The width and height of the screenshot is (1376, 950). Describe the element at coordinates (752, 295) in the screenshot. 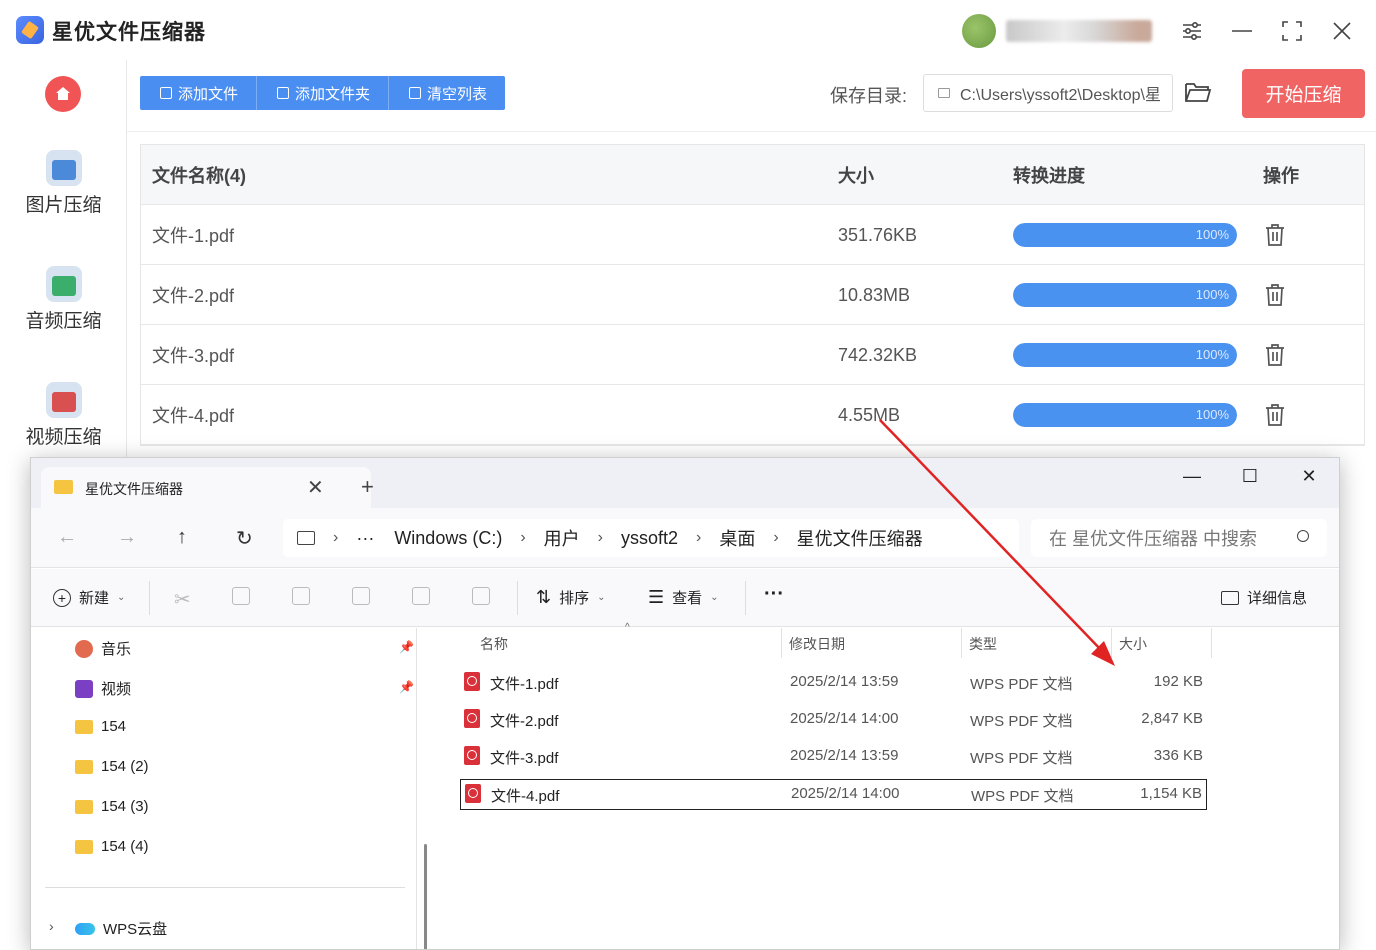

I see `table-row: 文件-2.pdf 10.83MB 100%` at that location.